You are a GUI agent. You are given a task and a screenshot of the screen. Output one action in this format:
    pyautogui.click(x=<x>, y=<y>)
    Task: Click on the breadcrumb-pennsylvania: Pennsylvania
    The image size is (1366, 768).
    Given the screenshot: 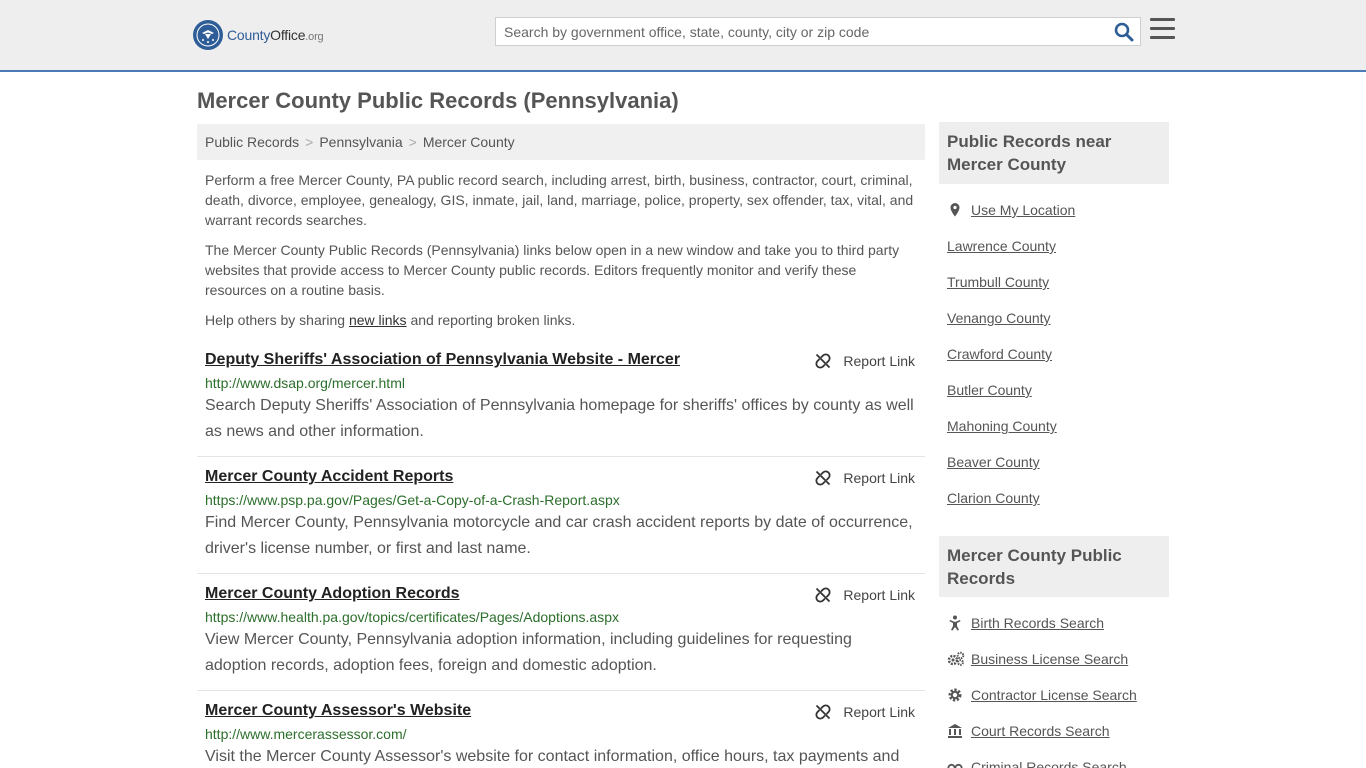 What is the action you would take?
    pyautogui.click(x=360, y=142)
    